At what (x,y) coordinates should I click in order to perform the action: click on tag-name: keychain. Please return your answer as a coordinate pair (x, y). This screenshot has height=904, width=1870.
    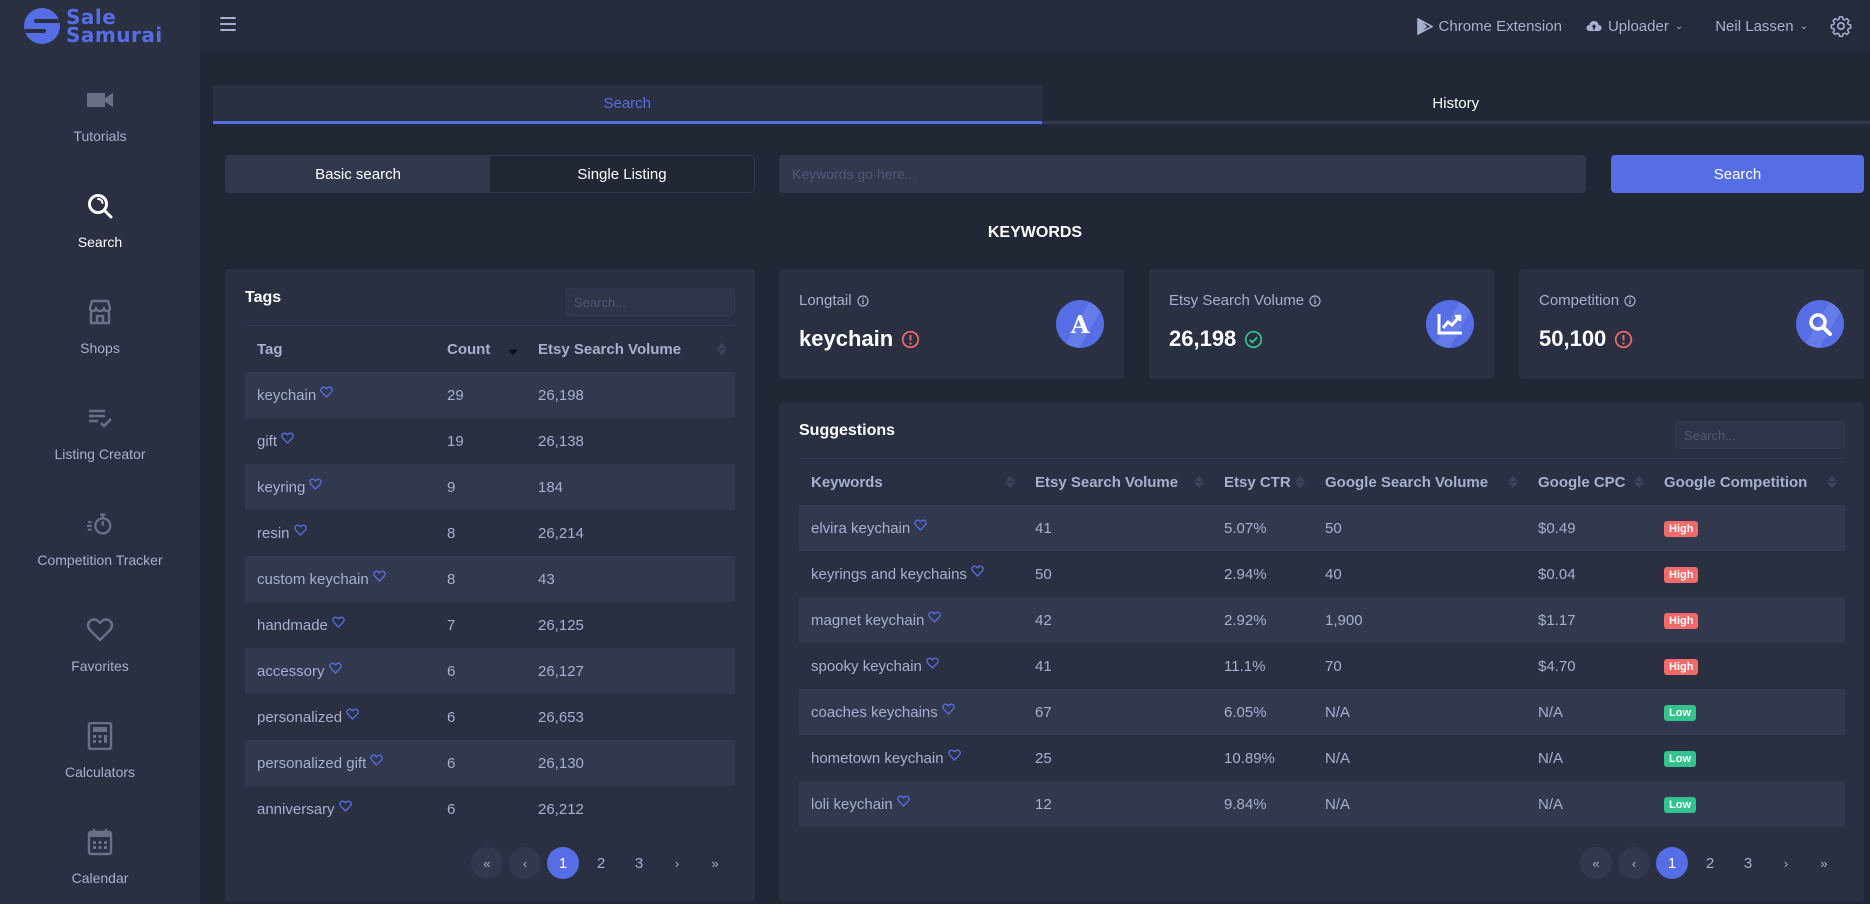
    Looking at the image, I should click on (286, 395).